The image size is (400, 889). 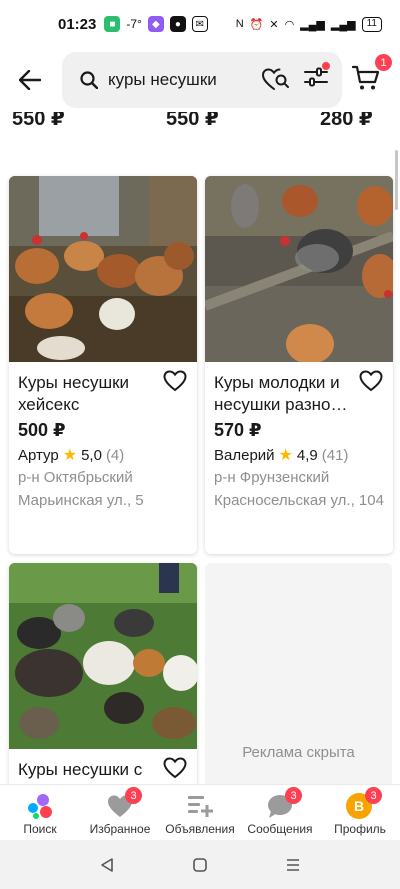 What do you see at coordinates (299, 500) in the screenshot?
I see `listing-address: Красносельская ул., 104` at bounding box center [299, 500].